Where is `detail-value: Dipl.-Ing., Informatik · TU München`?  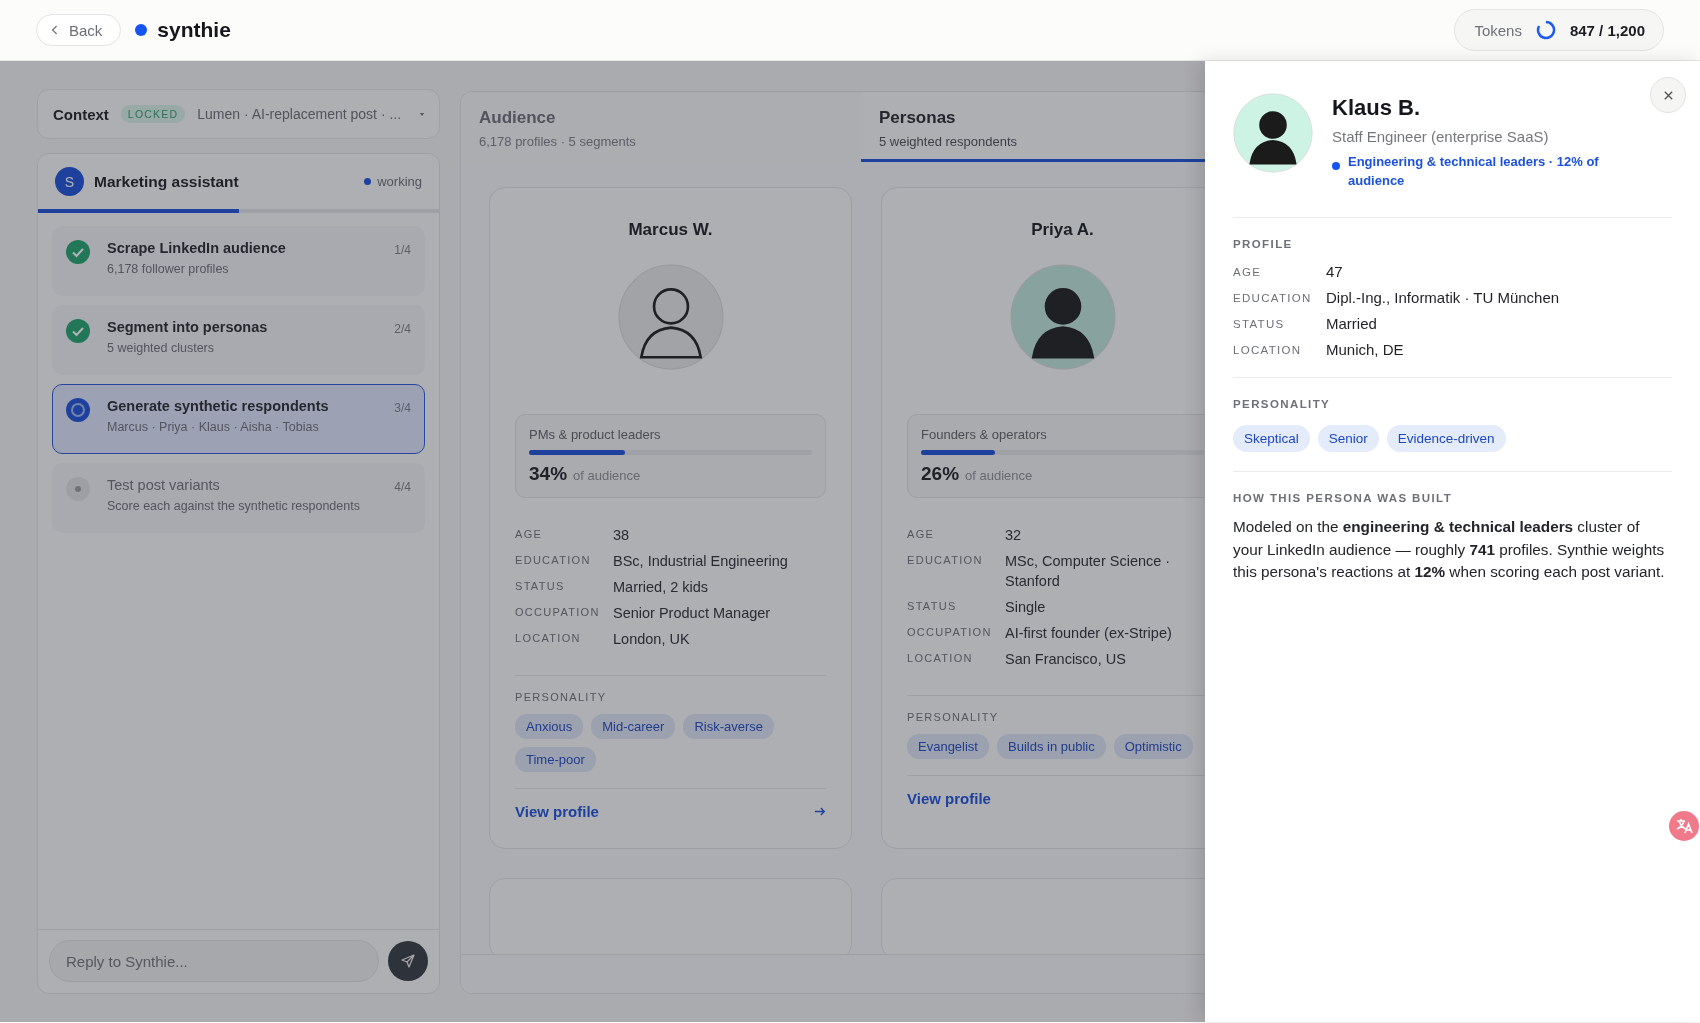
detail-value: Dipl.-Ing., Informatik · TU München is located at coordinates (1443, 297).